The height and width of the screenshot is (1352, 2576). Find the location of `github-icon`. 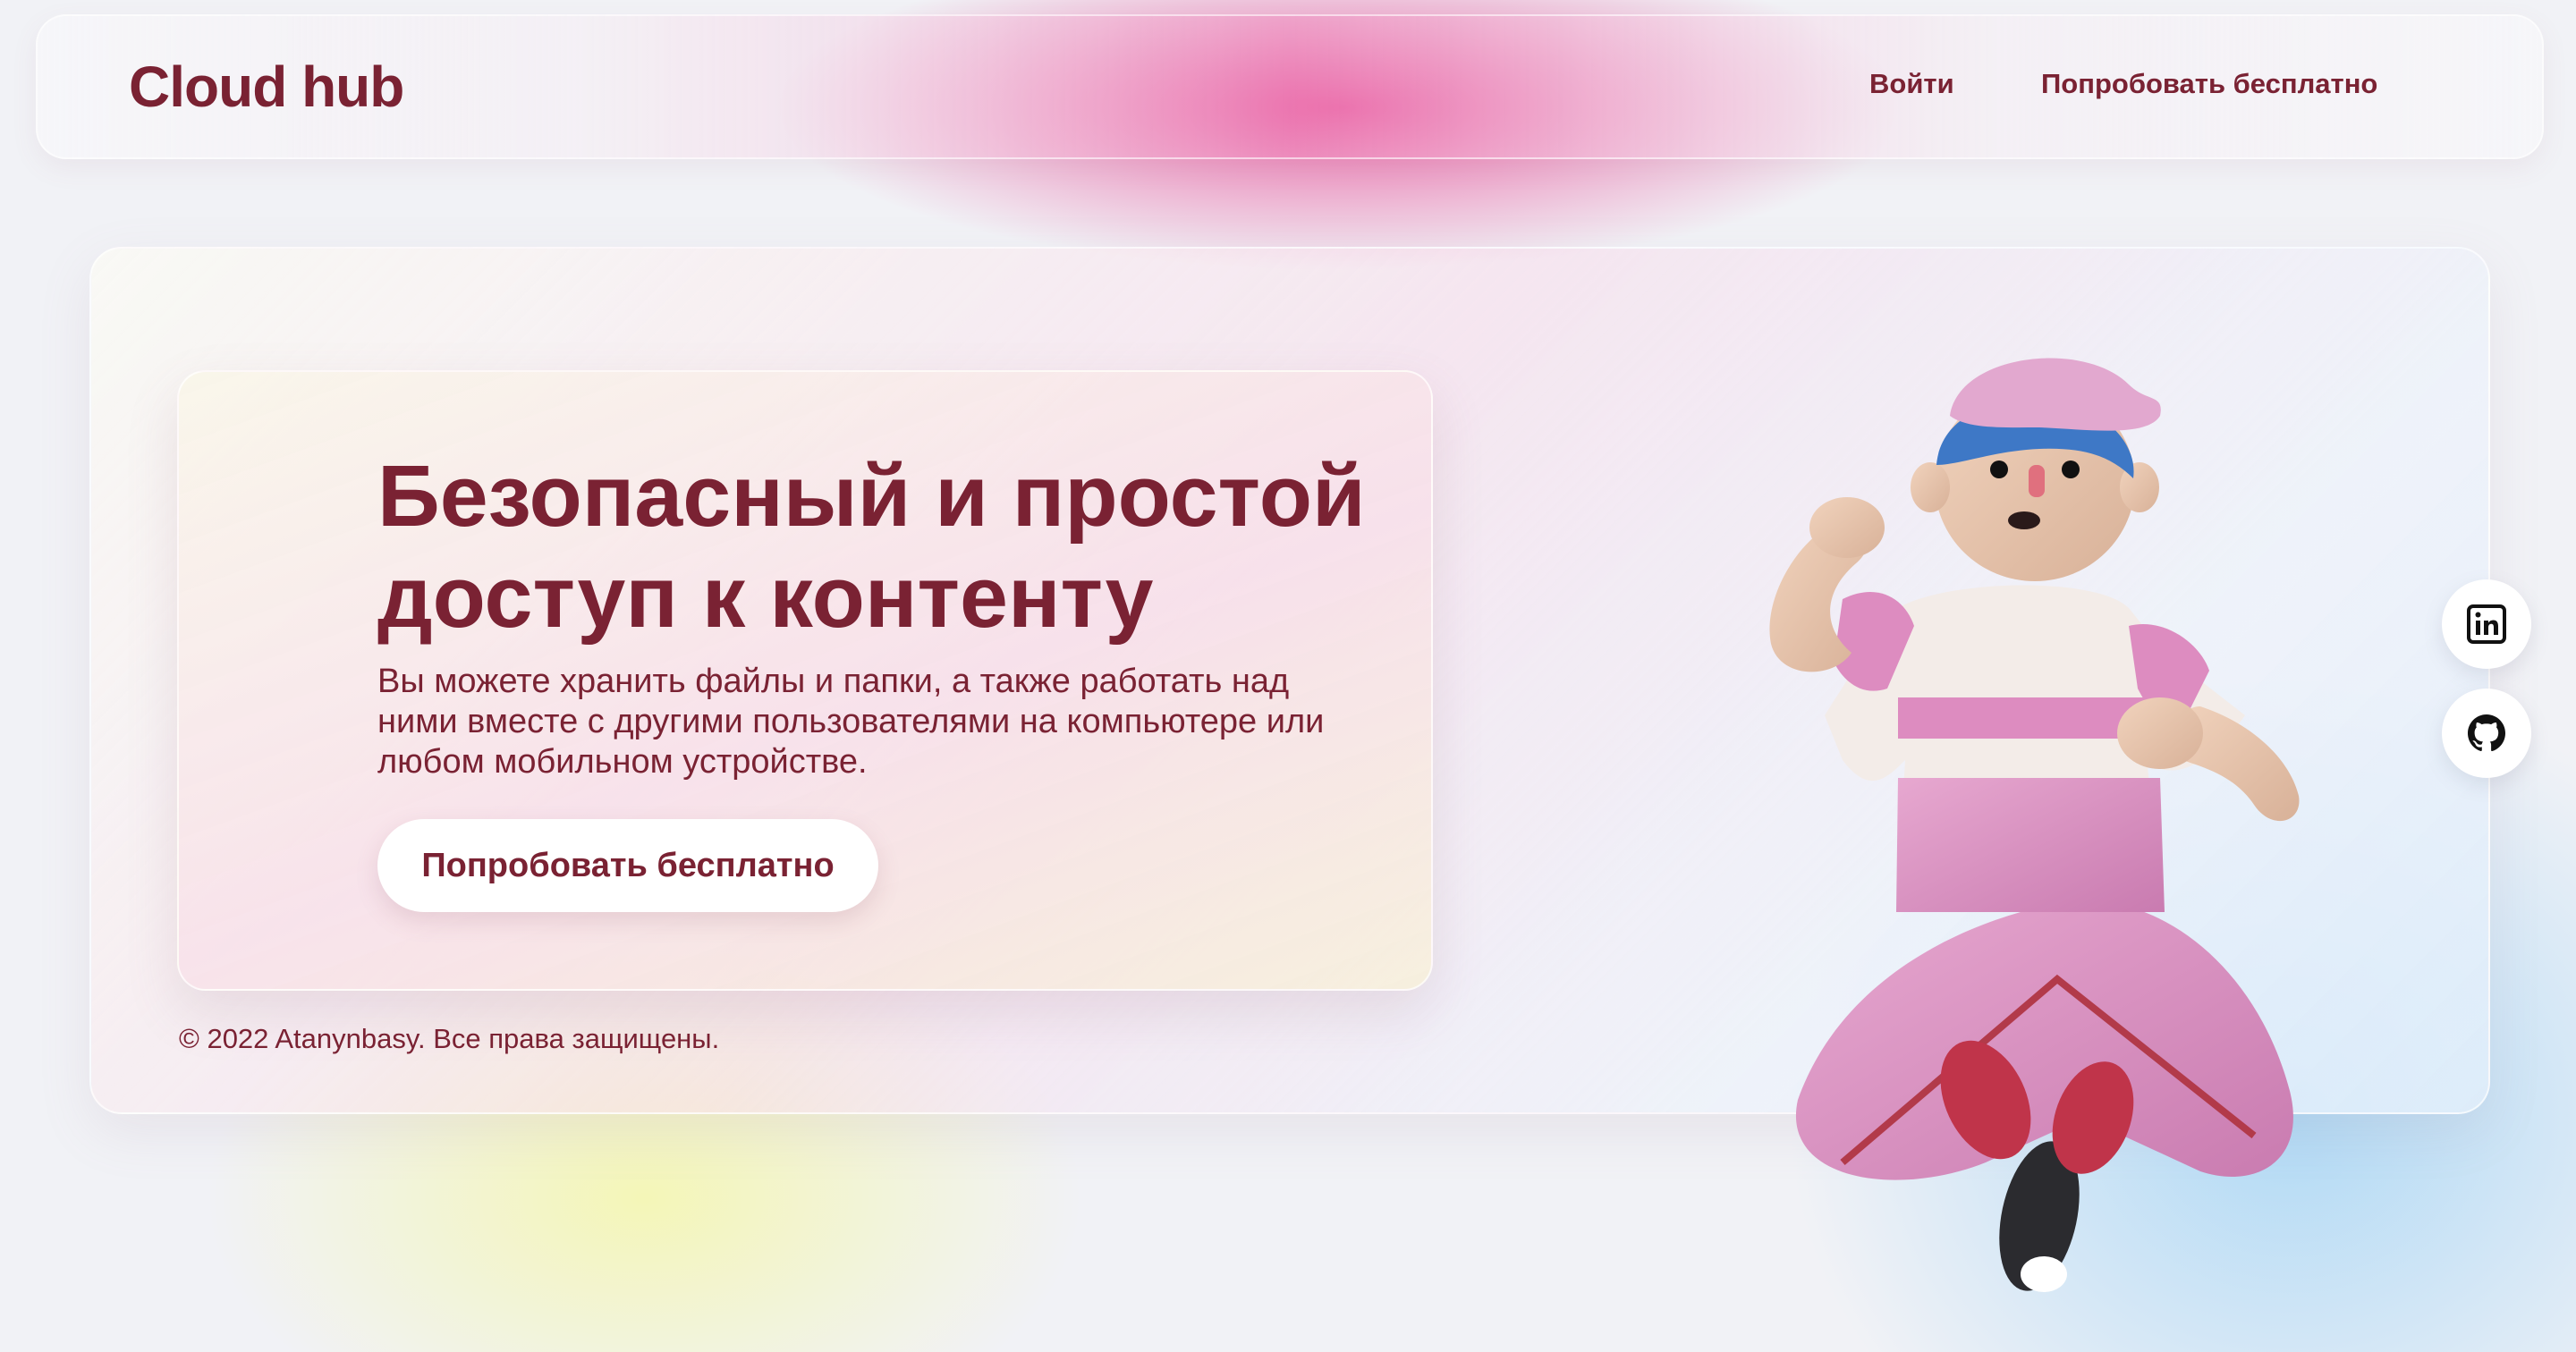

github-icon is located at coordinates (2486, 733).